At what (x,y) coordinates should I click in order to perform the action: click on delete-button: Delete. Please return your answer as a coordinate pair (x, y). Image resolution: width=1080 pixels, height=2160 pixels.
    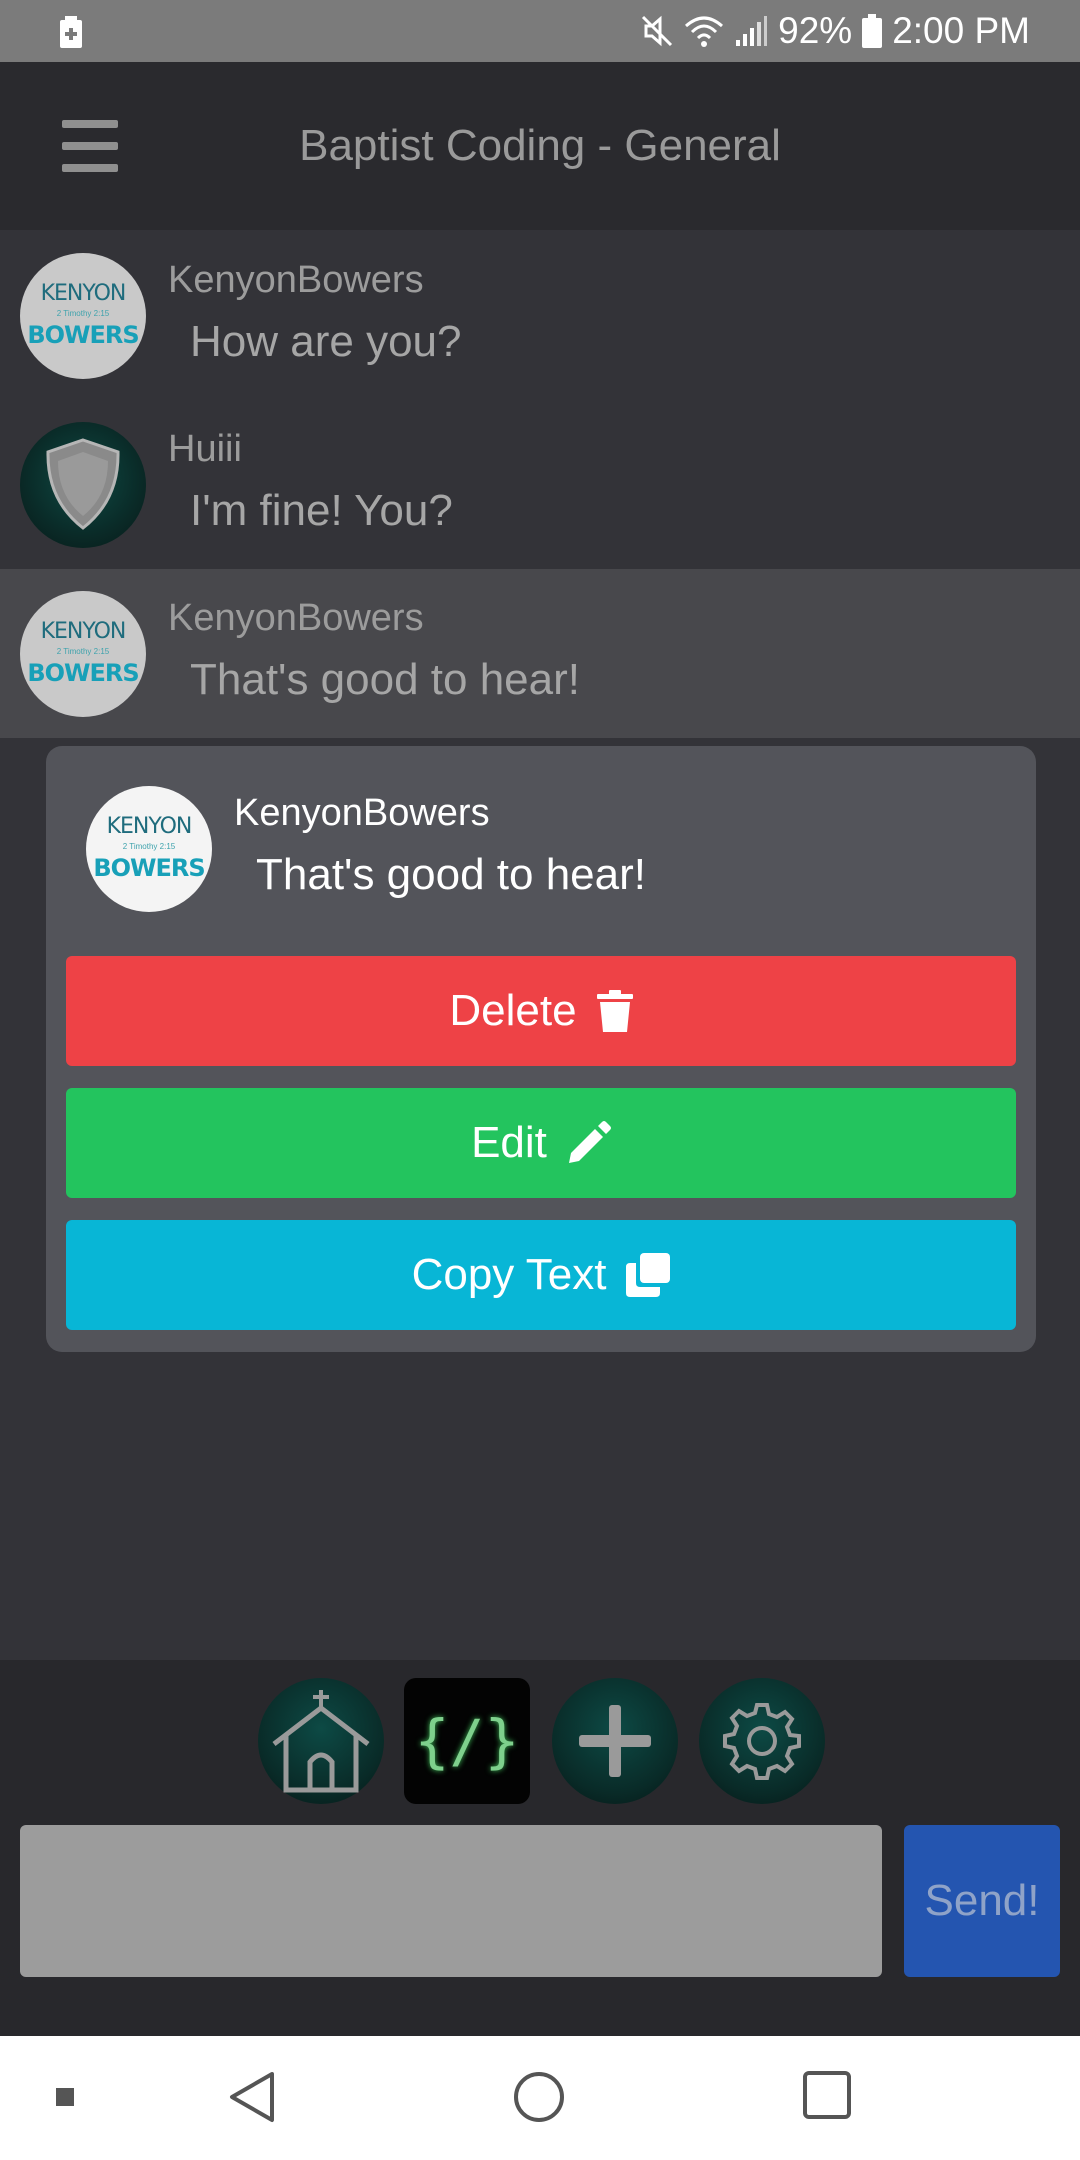
    Looking at the image, I should click on (541, 1011).